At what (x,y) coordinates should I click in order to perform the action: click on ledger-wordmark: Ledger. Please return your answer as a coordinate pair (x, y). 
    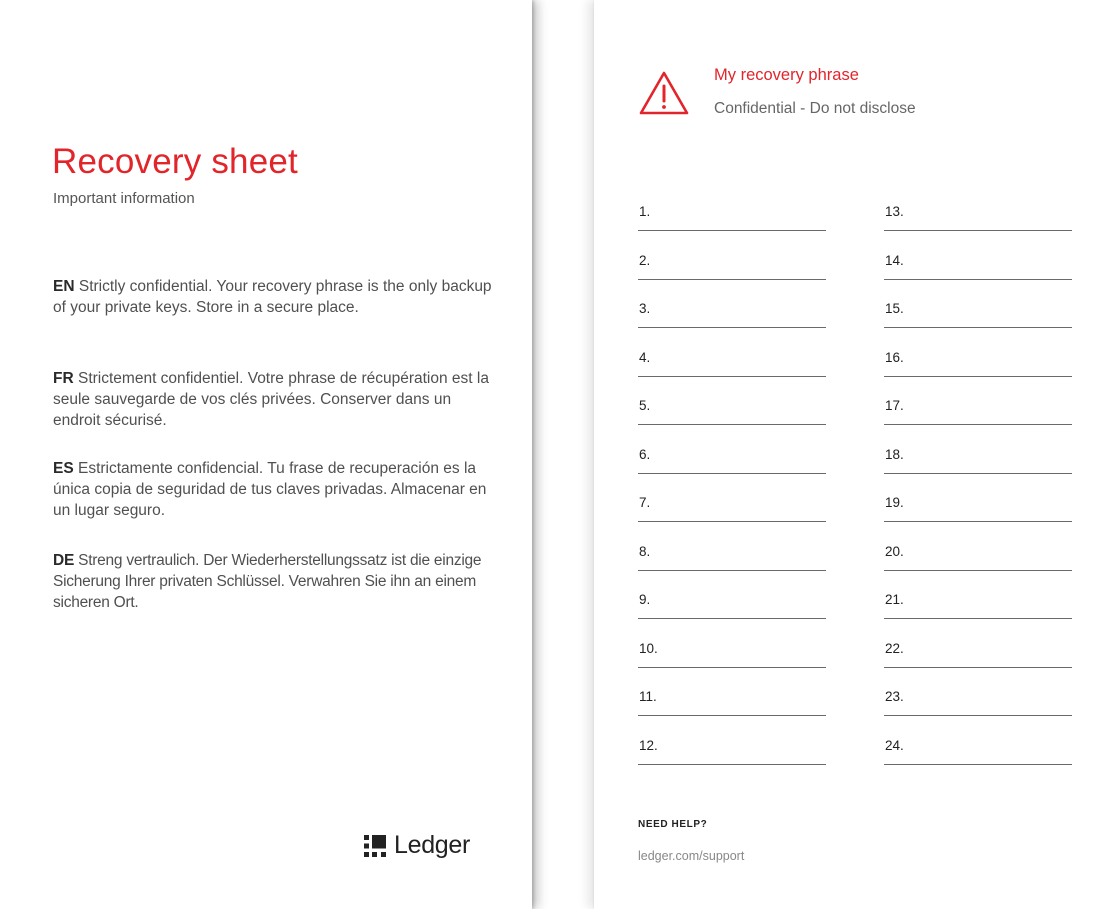
    Looking at the image, I should click on (432, 845).